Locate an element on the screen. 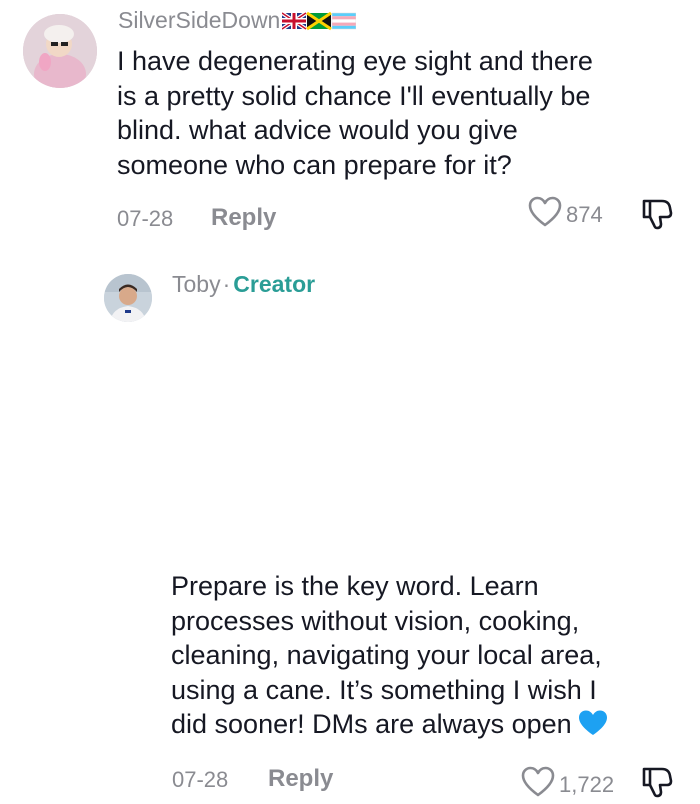 This screenshot has width=700, height=804. username-text: Toby is located at coordinates (196, 284).